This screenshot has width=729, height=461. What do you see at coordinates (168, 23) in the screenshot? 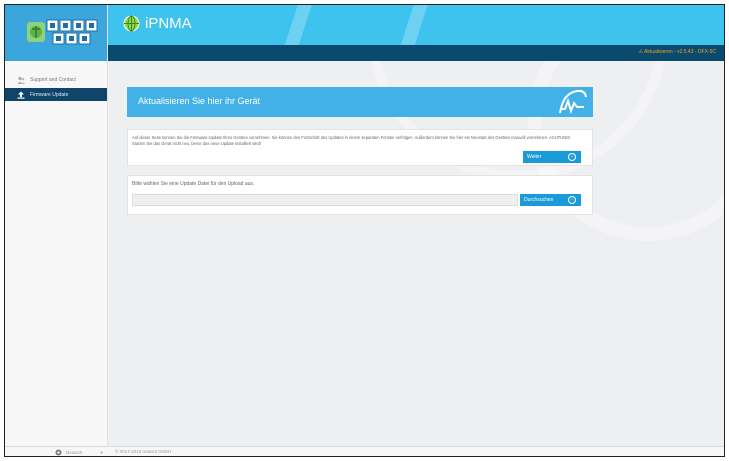
I see `app-title: iPNMA` at bounding box center [168, 23].